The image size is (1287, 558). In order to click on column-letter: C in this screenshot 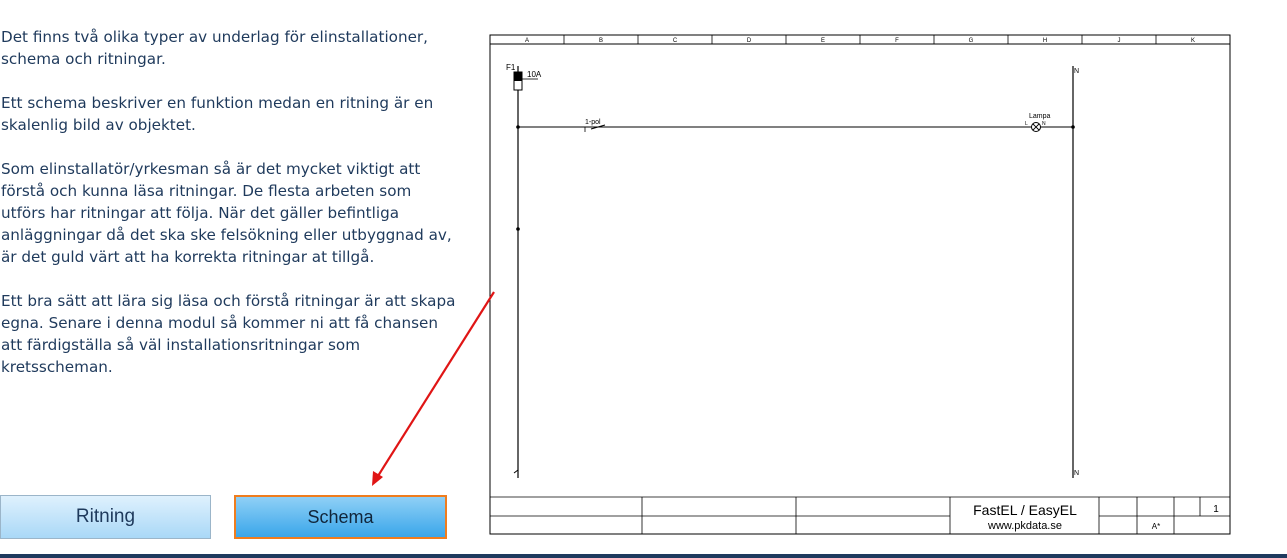, I will do `click(675, 41)`.